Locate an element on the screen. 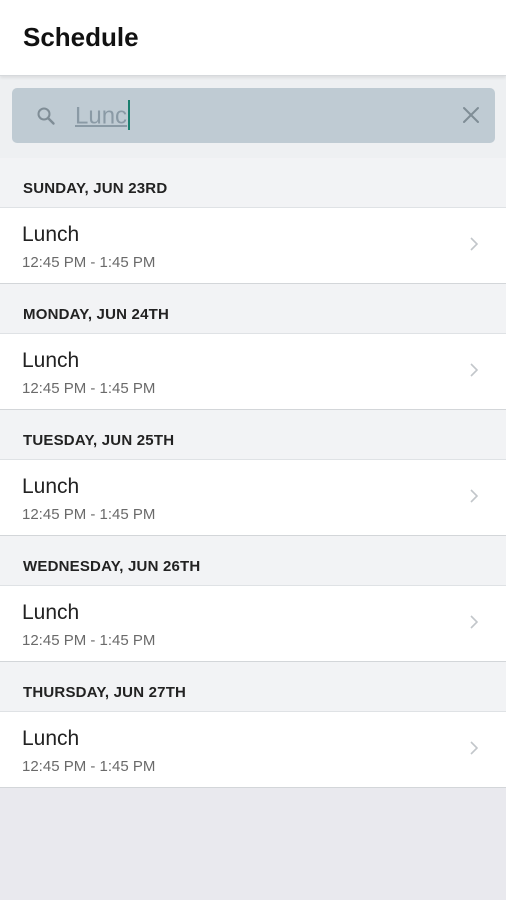 The image size is (506, 900). search-field: Lunc is located at coordinates (253, 115).